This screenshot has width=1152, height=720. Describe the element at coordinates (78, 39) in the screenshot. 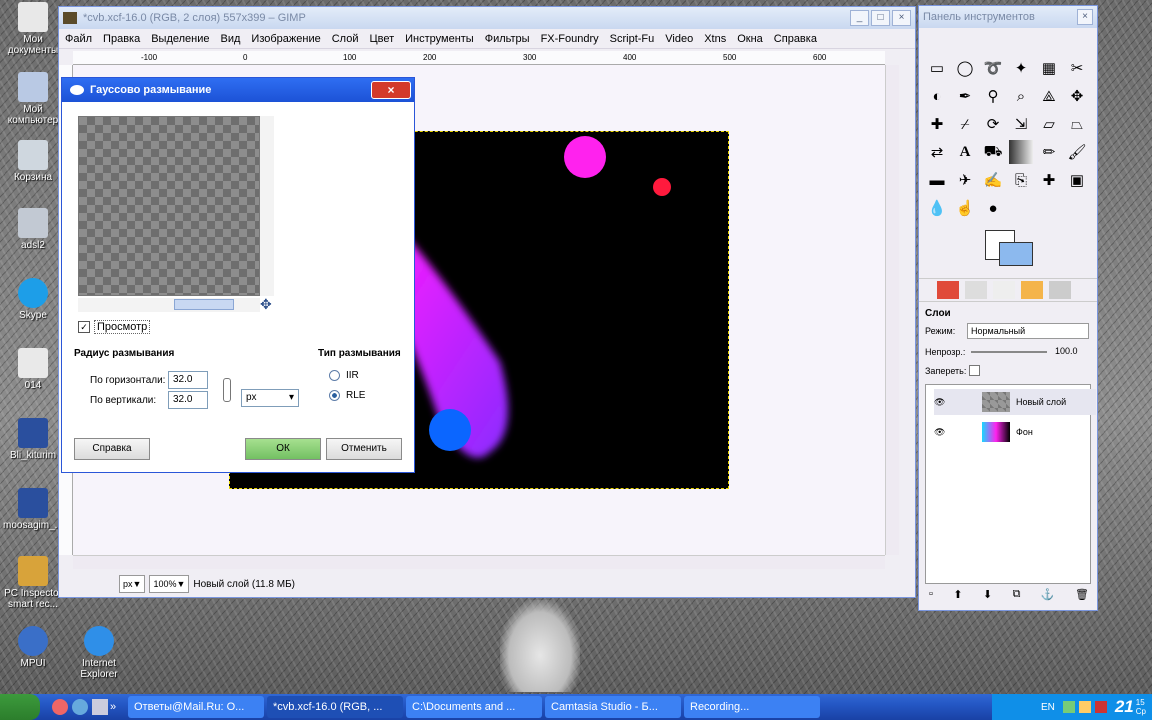

I see `menu-file: Файл` at that location.